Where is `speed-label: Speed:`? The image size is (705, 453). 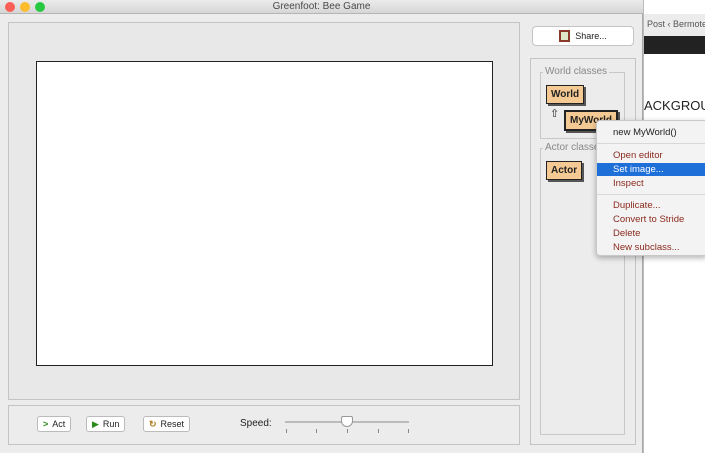
speed-label: Speed: is located at coordinates (256, 423).